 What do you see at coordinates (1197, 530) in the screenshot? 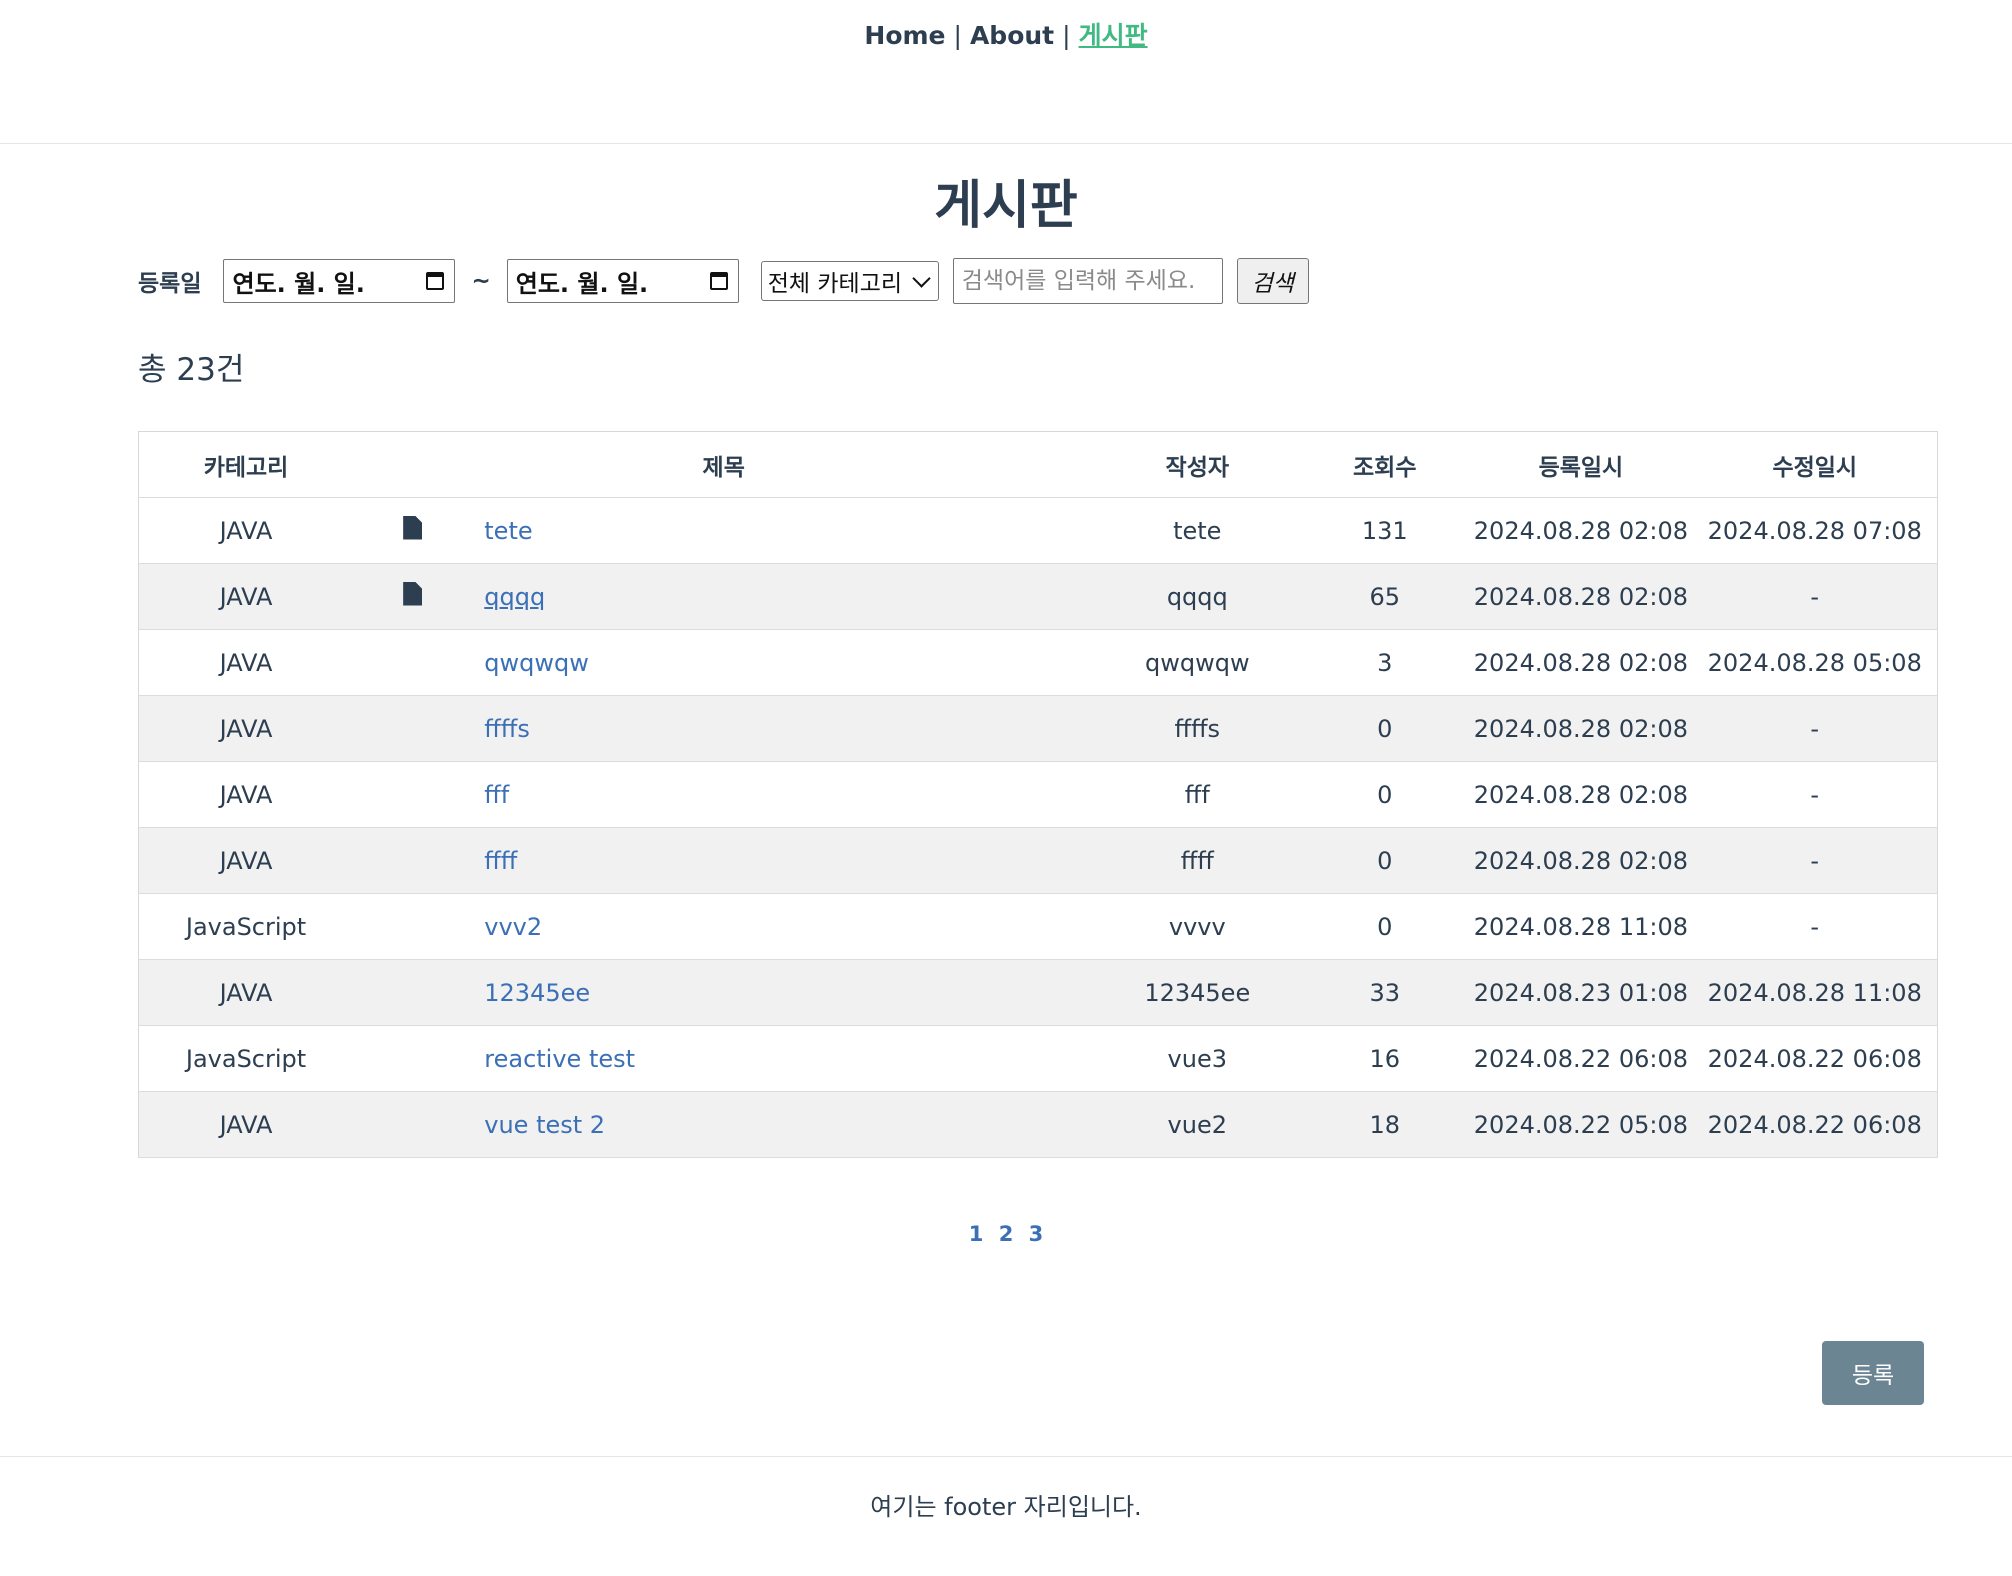
I see `author-cell: tete` at bounding box center [1197, 530].